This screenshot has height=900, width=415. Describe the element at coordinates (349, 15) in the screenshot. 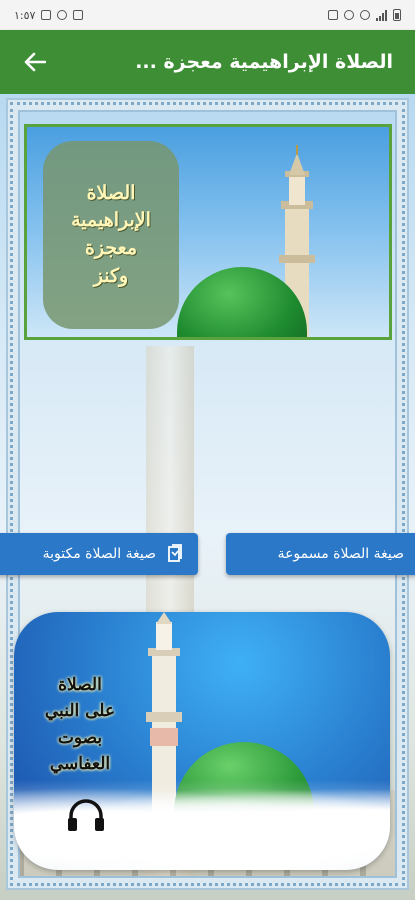

I see `sync-icon` at that location.